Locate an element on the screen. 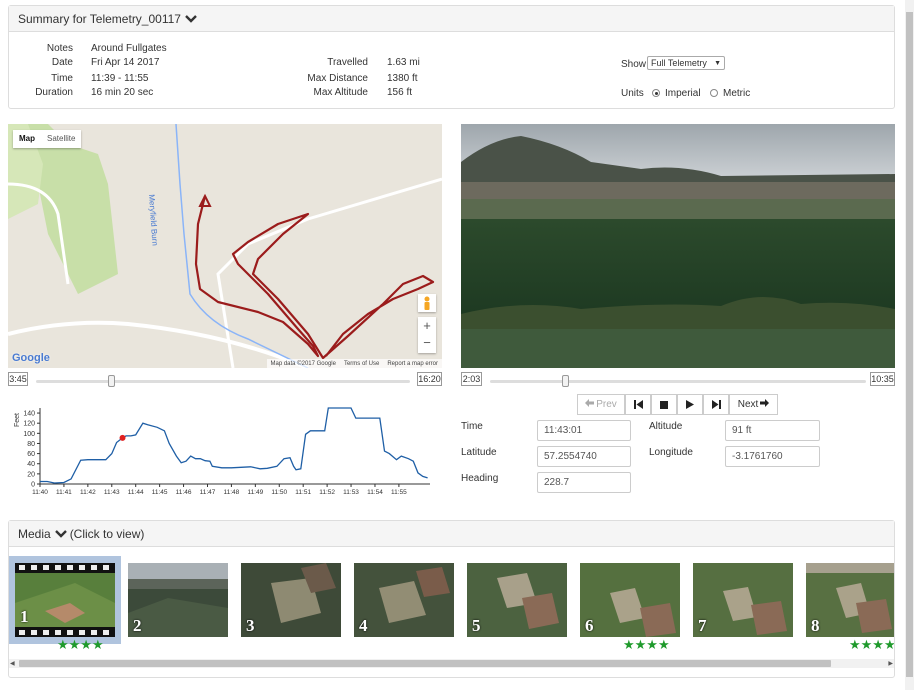  x-tick-label: 11:44 is located at coordinates (136, 492).